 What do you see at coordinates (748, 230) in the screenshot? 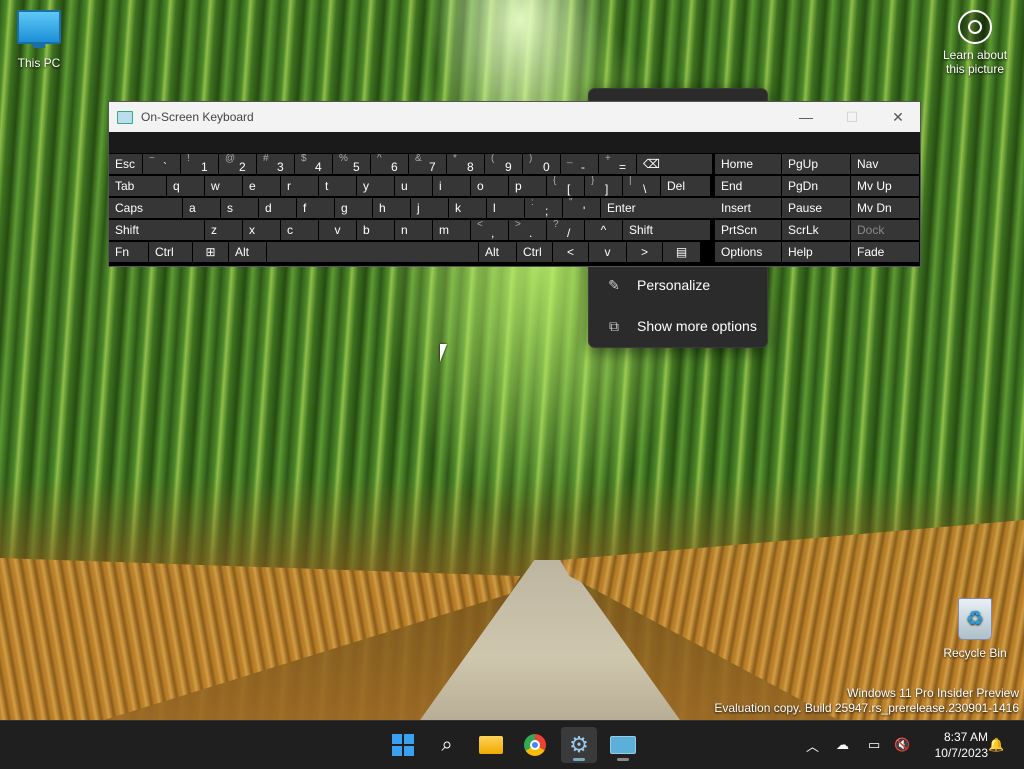
I see `key-prtscn: PrtScn` at bounding box center [748, 230].